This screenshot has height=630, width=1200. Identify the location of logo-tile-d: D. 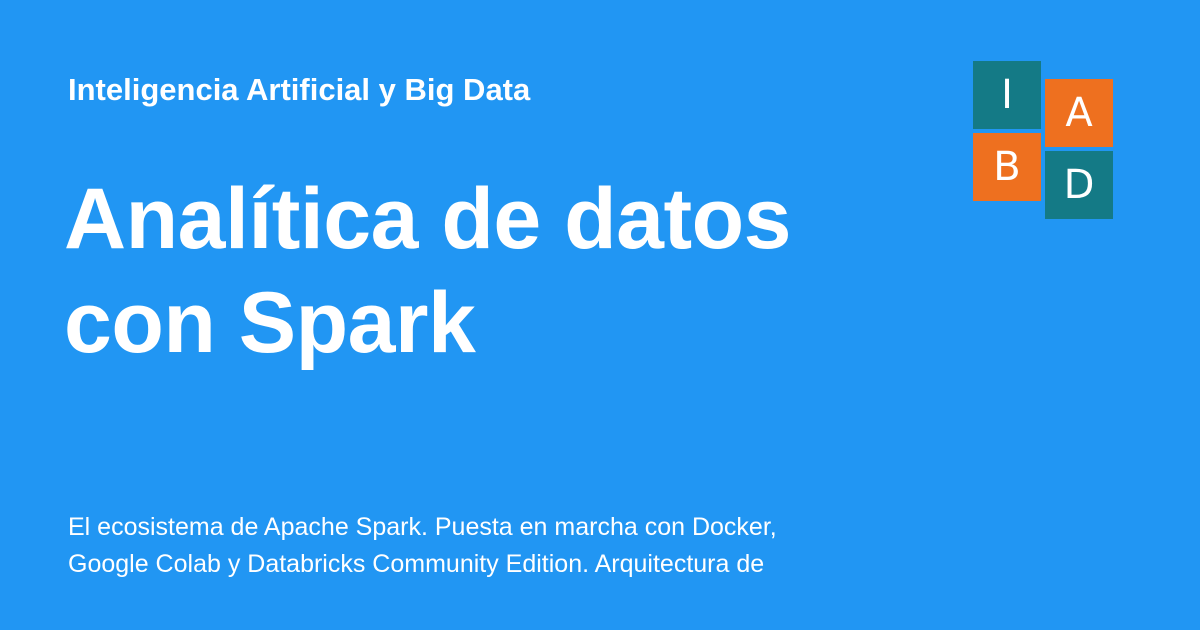
(1079, 185).